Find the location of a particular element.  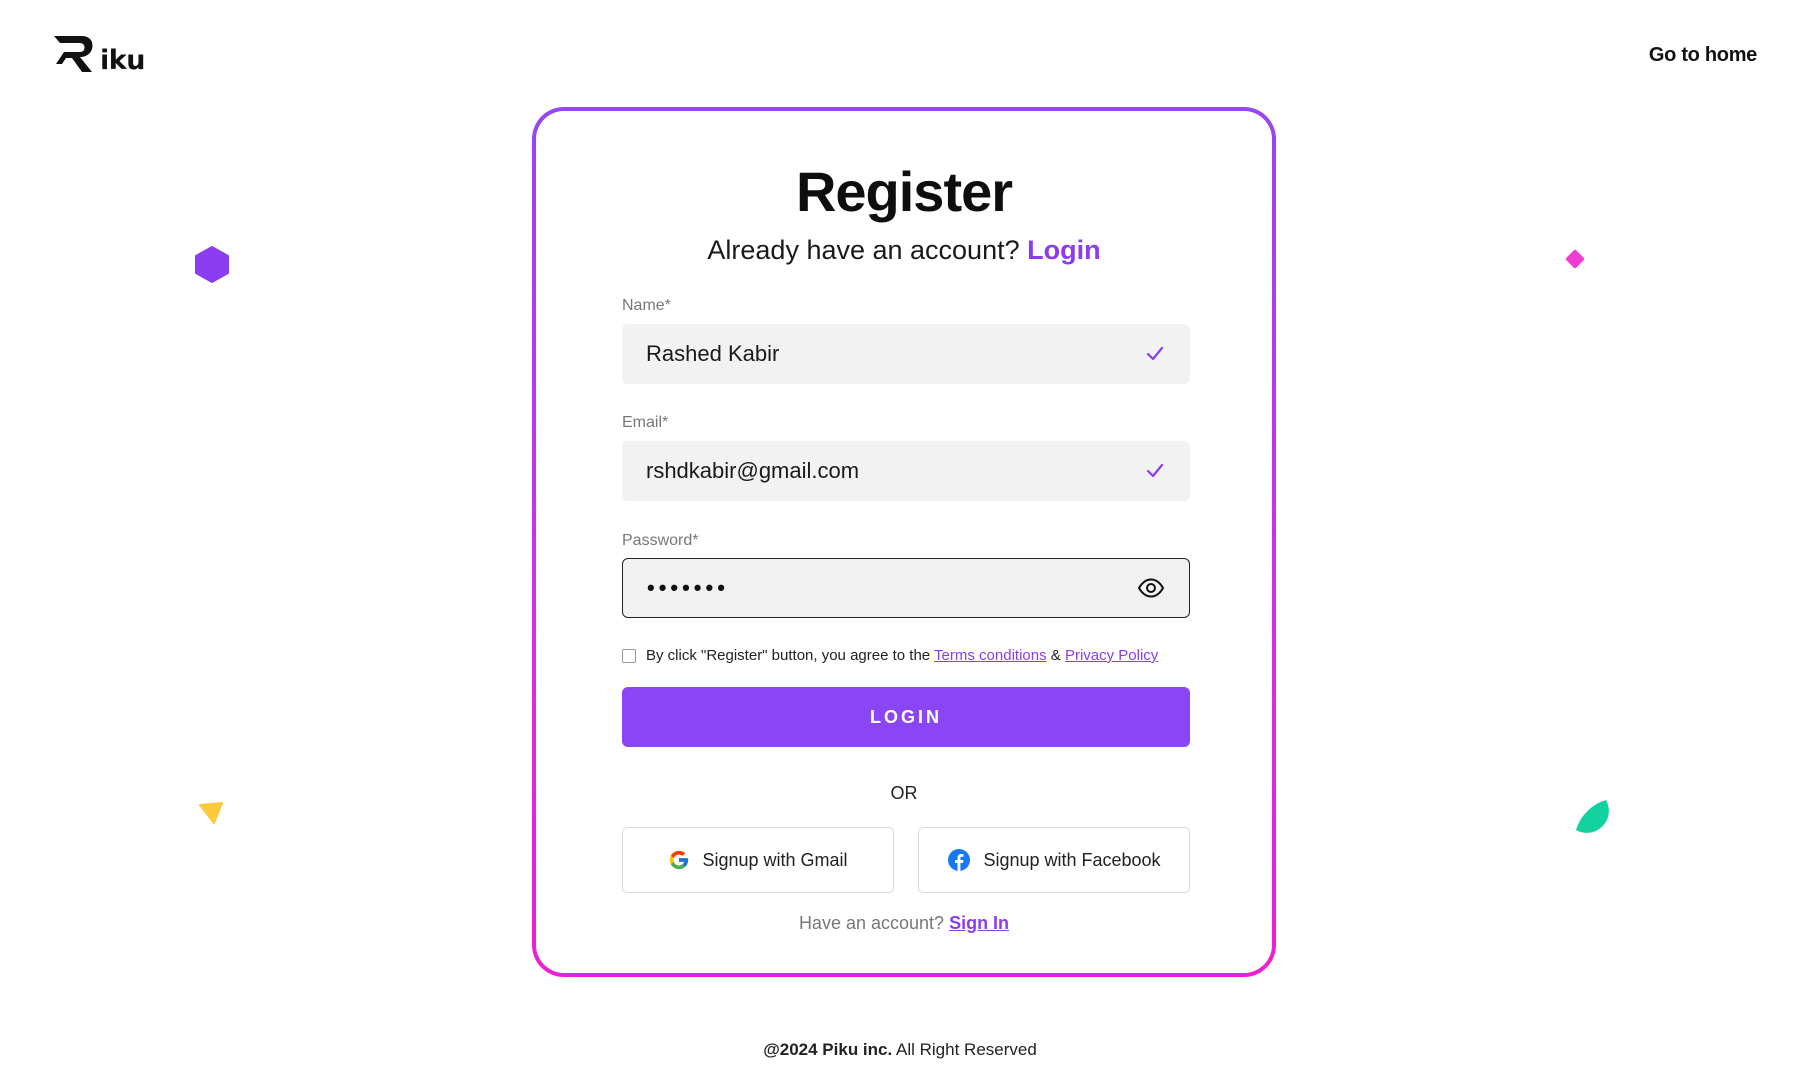

or-divider: OR is located at coordinates (904, 793).